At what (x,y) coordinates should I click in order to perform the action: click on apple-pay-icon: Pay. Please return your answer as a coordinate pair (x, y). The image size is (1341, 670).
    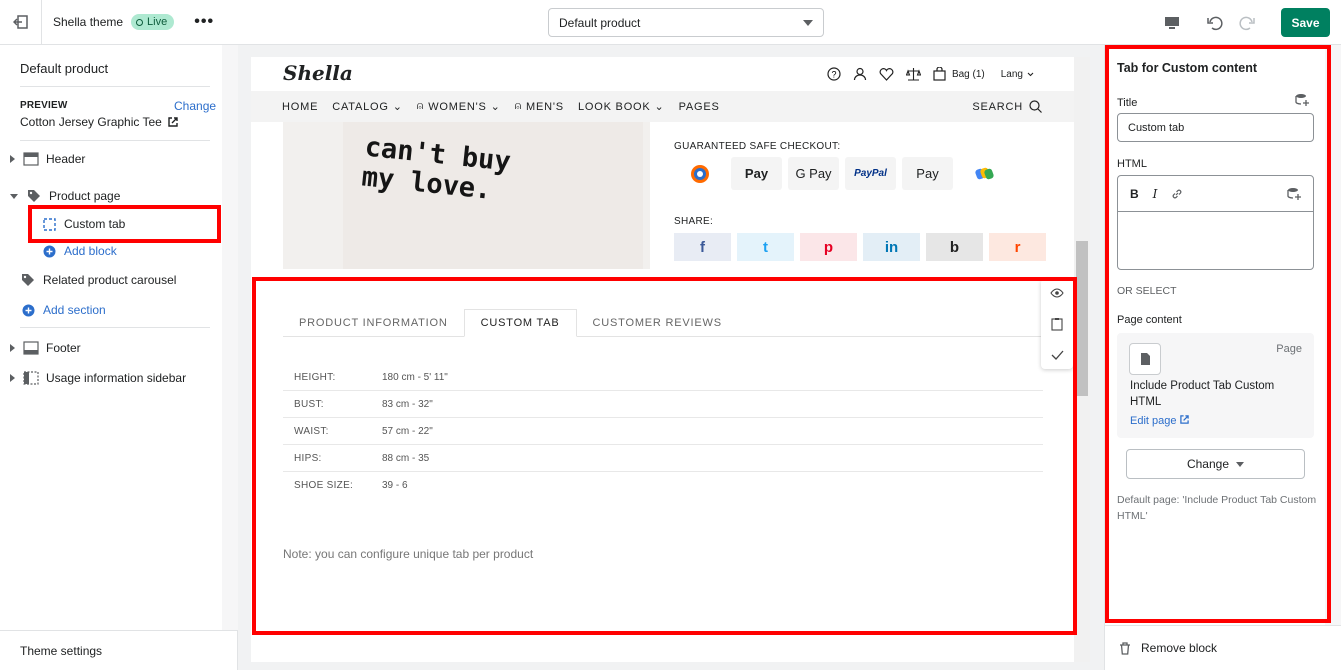
    Looking at the image, I should click on (756, 173).